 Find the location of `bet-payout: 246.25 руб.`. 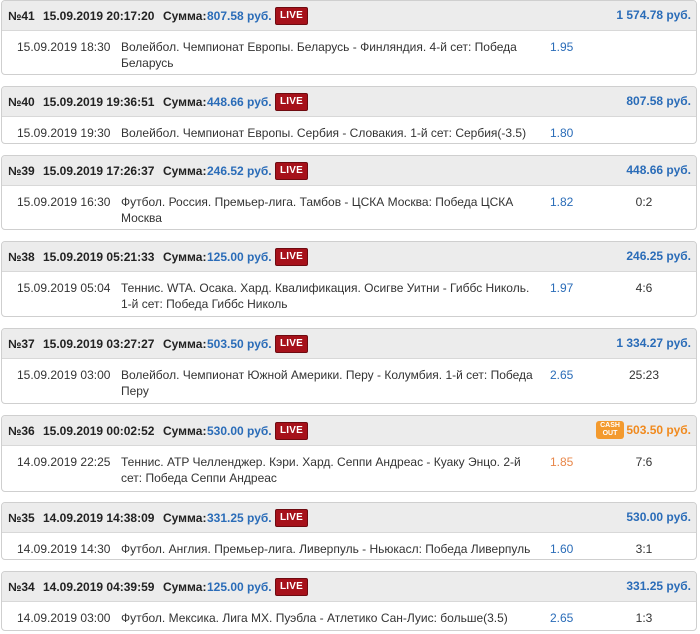

bet-payout: 246.25 руб. is located at coordinates (658, 256).